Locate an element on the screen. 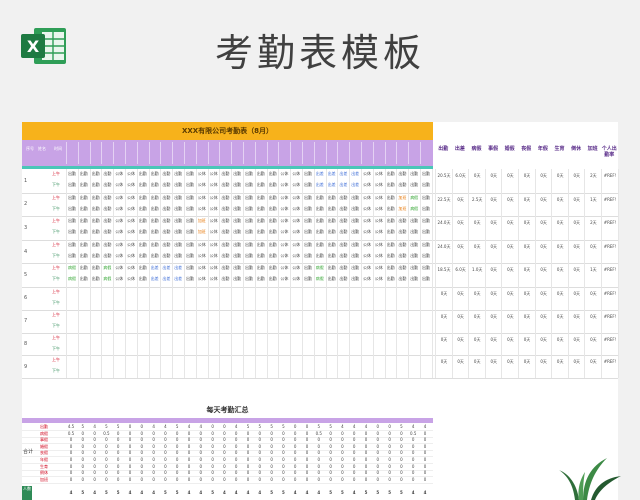  row-number: 6 is located at coordinates (26, 298).